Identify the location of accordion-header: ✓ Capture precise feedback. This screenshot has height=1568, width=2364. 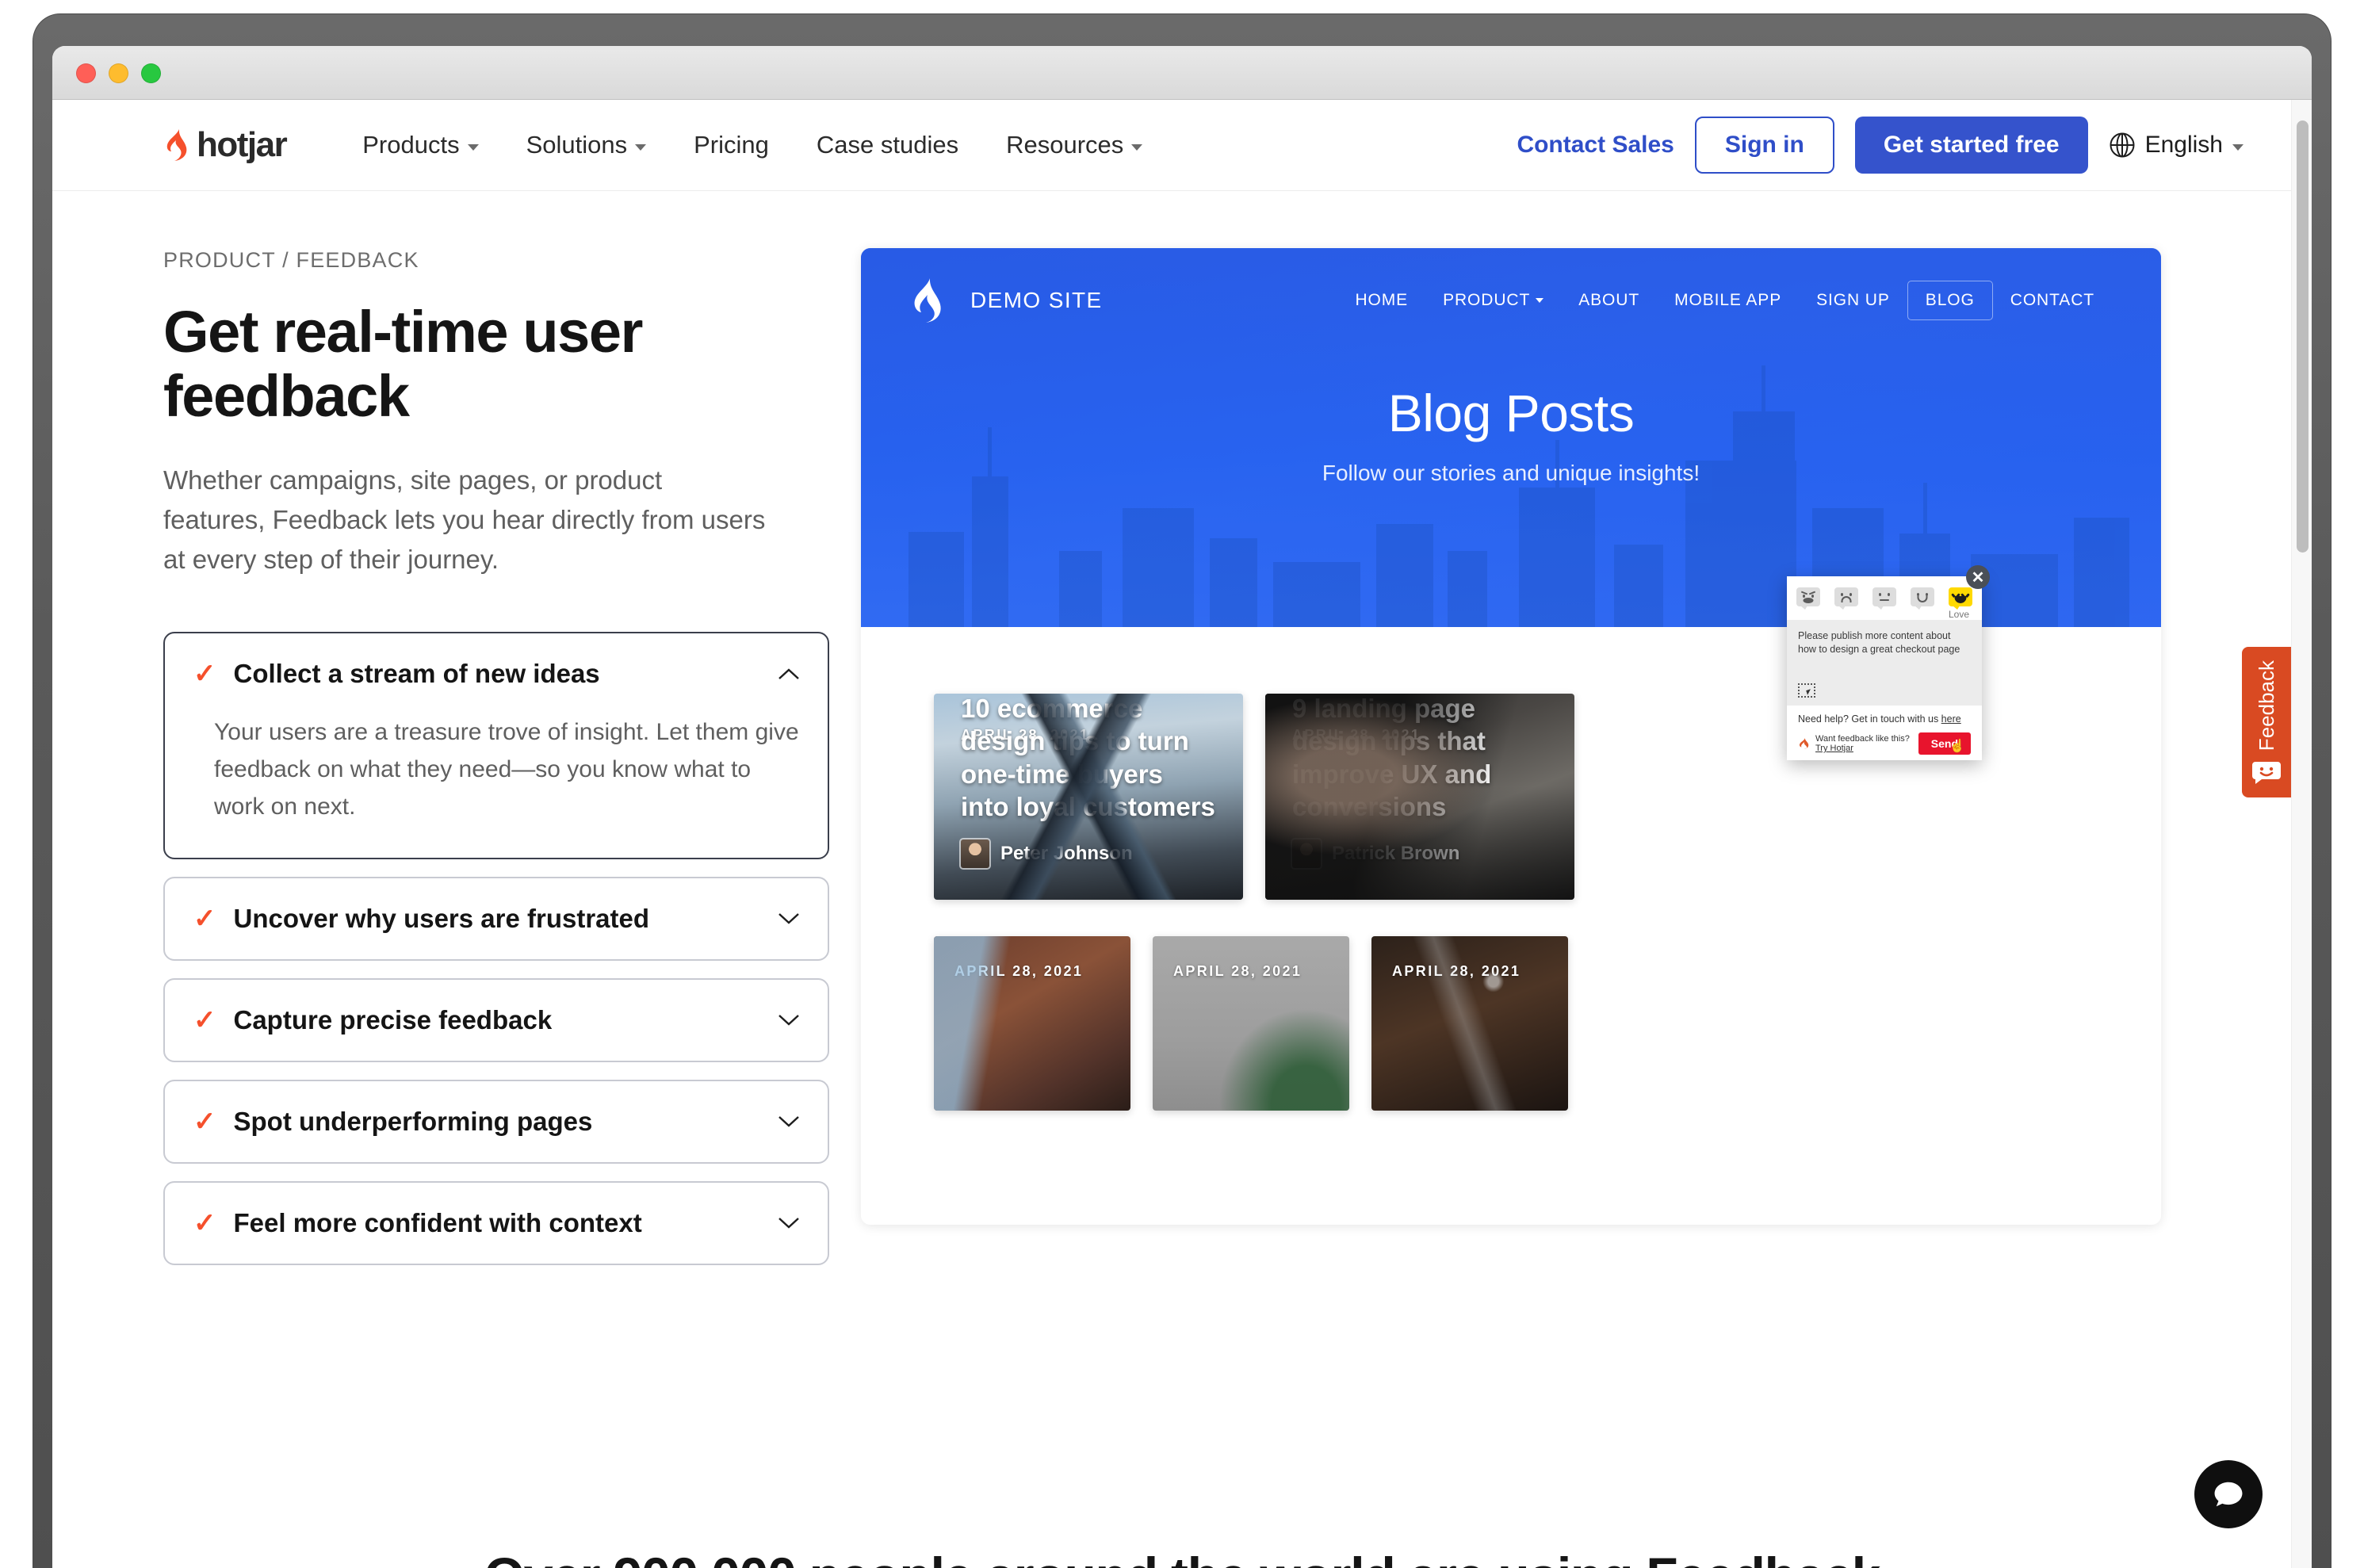
(496, 1020).